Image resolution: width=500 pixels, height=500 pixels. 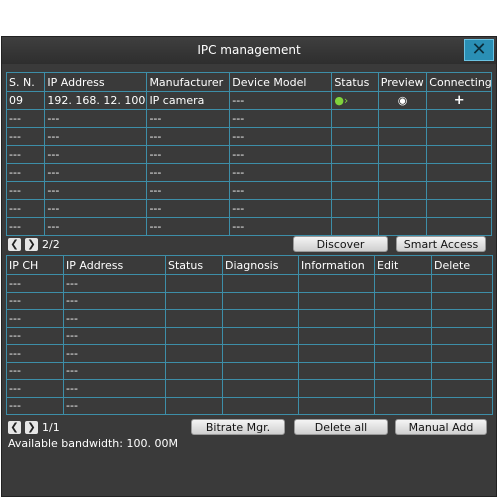 What do you see at coordinates (93, 443) in the screenshot?
I see `available-bandwidth: Available bandwidth: 100. 00M` at bounding box center [93, 443].